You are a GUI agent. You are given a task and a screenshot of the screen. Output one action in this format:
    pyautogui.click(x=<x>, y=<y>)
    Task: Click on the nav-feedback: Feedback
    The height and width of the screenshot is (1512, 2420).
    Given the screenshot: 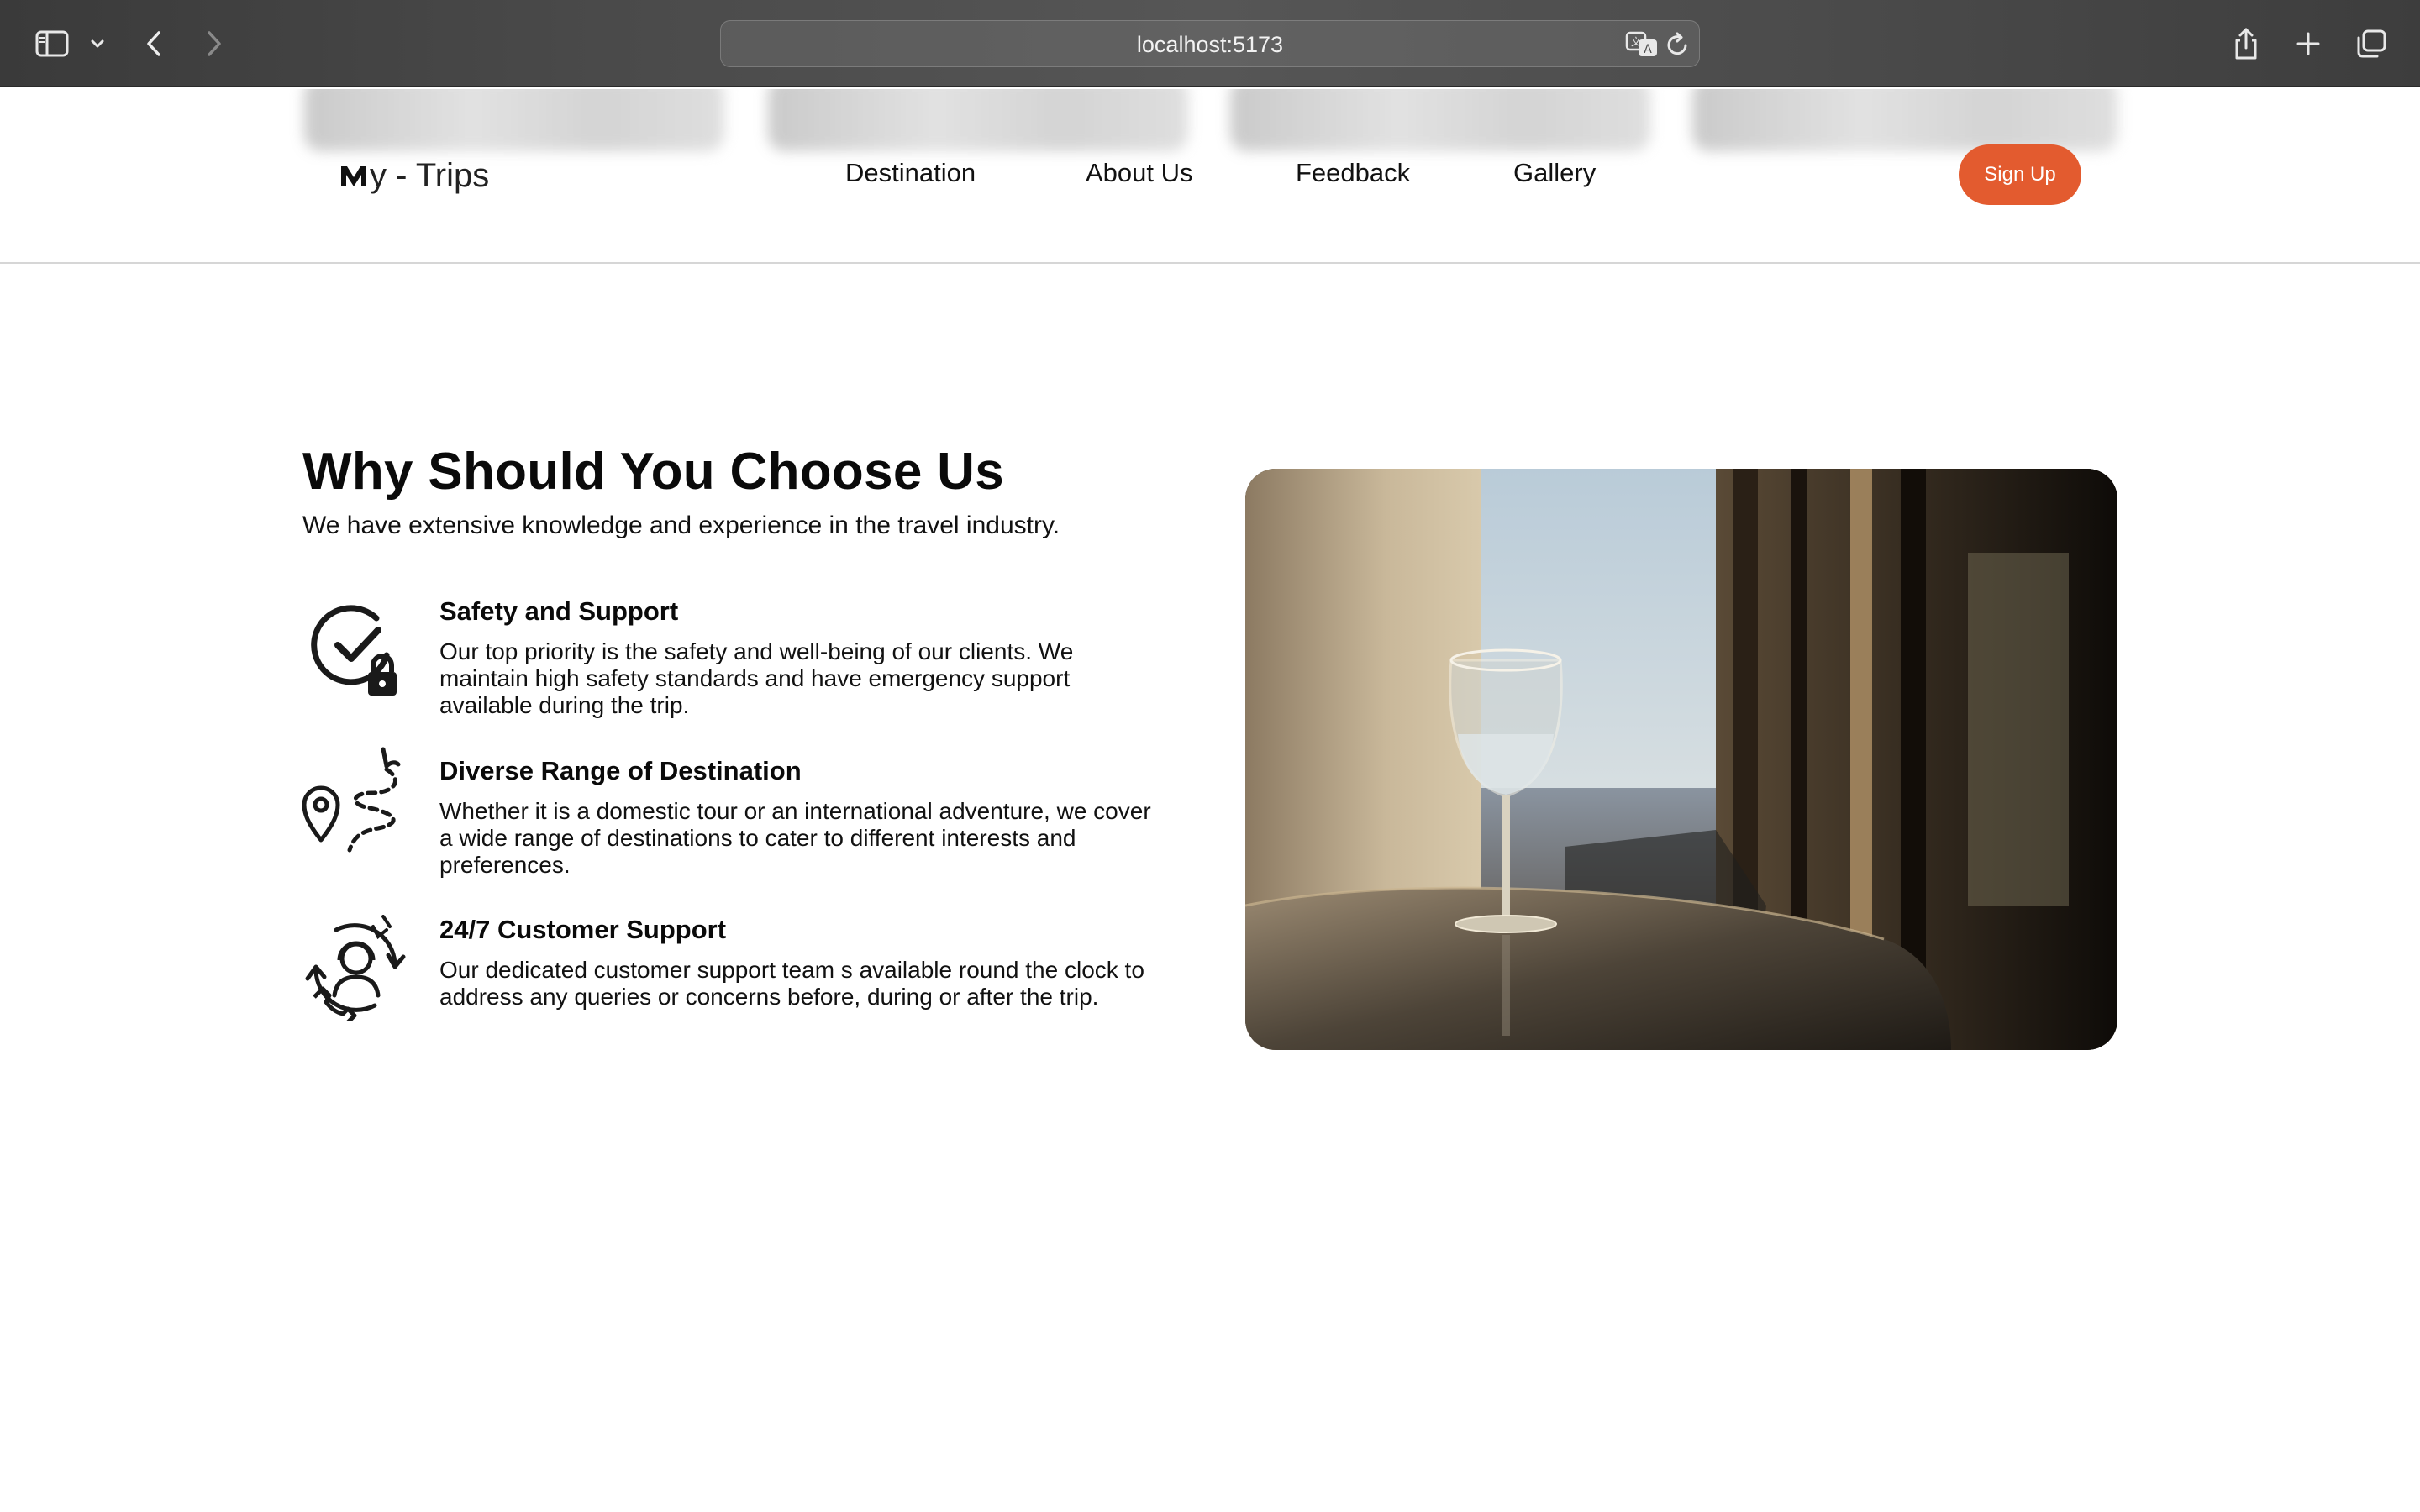 What is the action you would take?
    pyautogui.click(x=1353, y=173)
    